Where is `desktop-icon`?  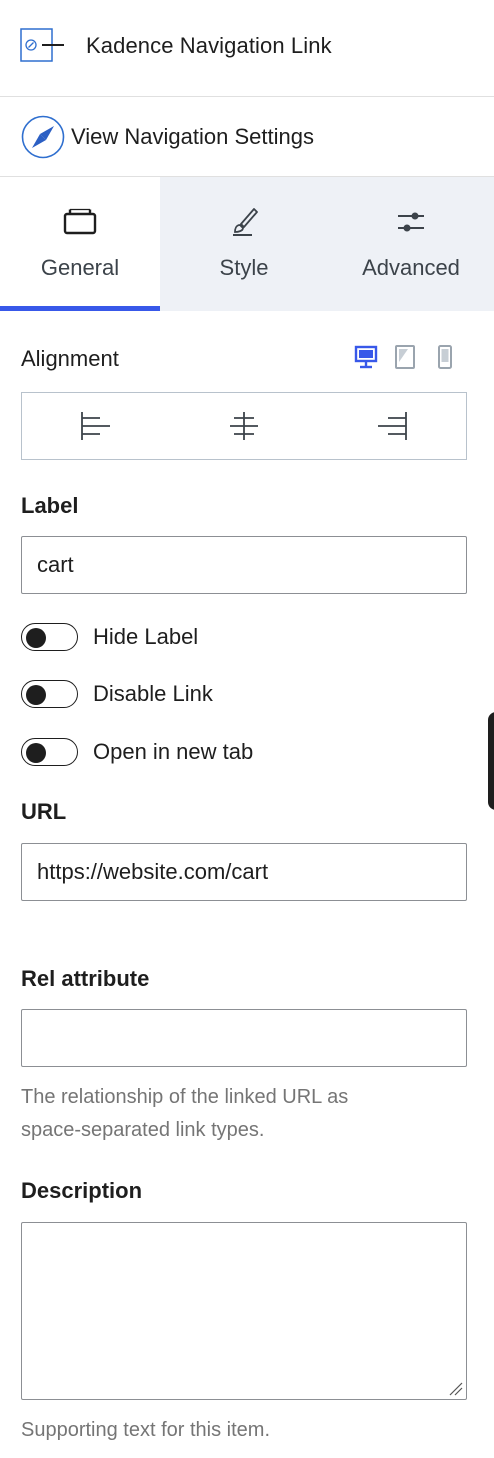 desktop-icon is located at coordinates (366, 357).